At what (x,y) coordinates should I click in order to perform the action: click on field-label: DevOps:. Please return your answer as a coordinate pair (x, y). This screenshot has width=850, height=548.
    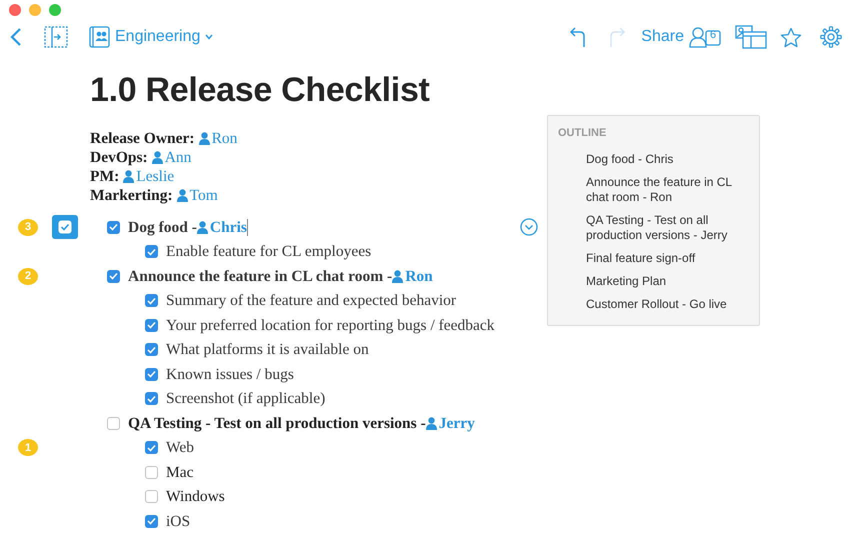
    Looking at the image, I should click on (119, 157).